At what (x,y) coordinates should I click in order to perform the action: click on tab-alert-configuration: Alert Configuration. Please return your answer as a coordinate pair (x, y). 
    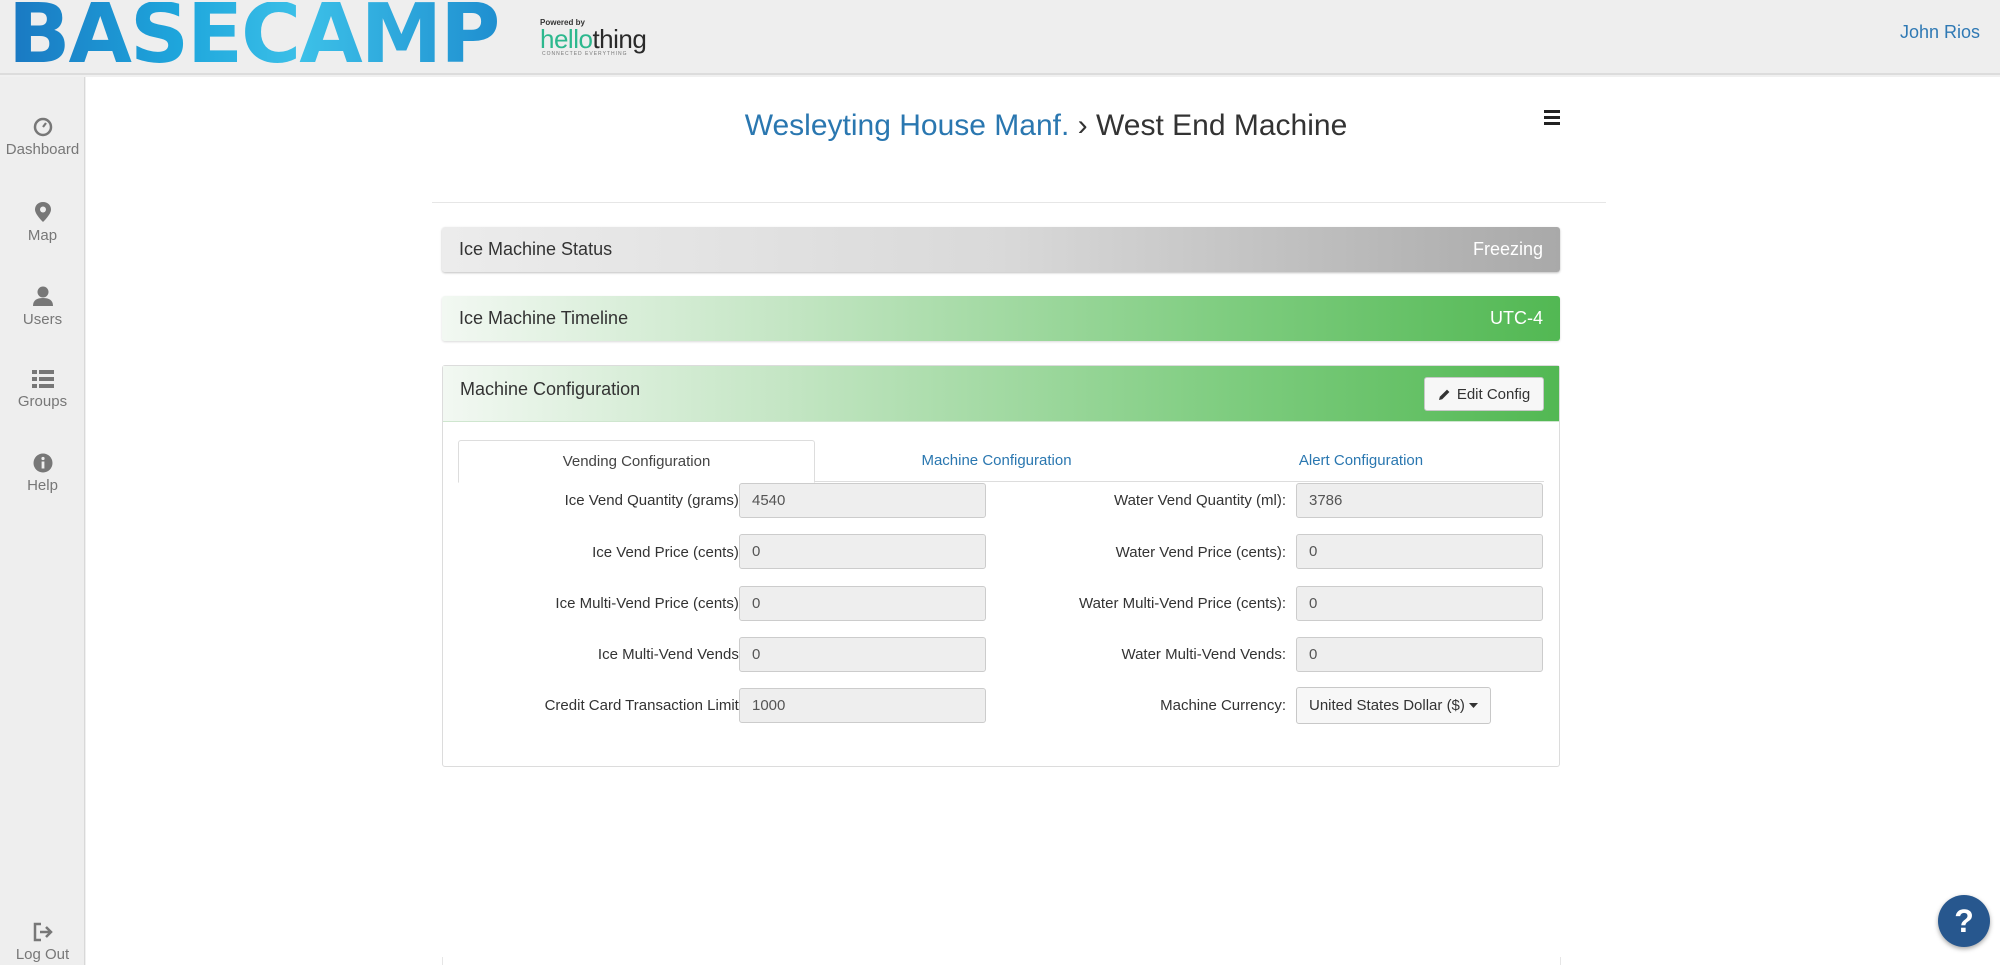
    Looking at the image, I should click on (1361, 461).